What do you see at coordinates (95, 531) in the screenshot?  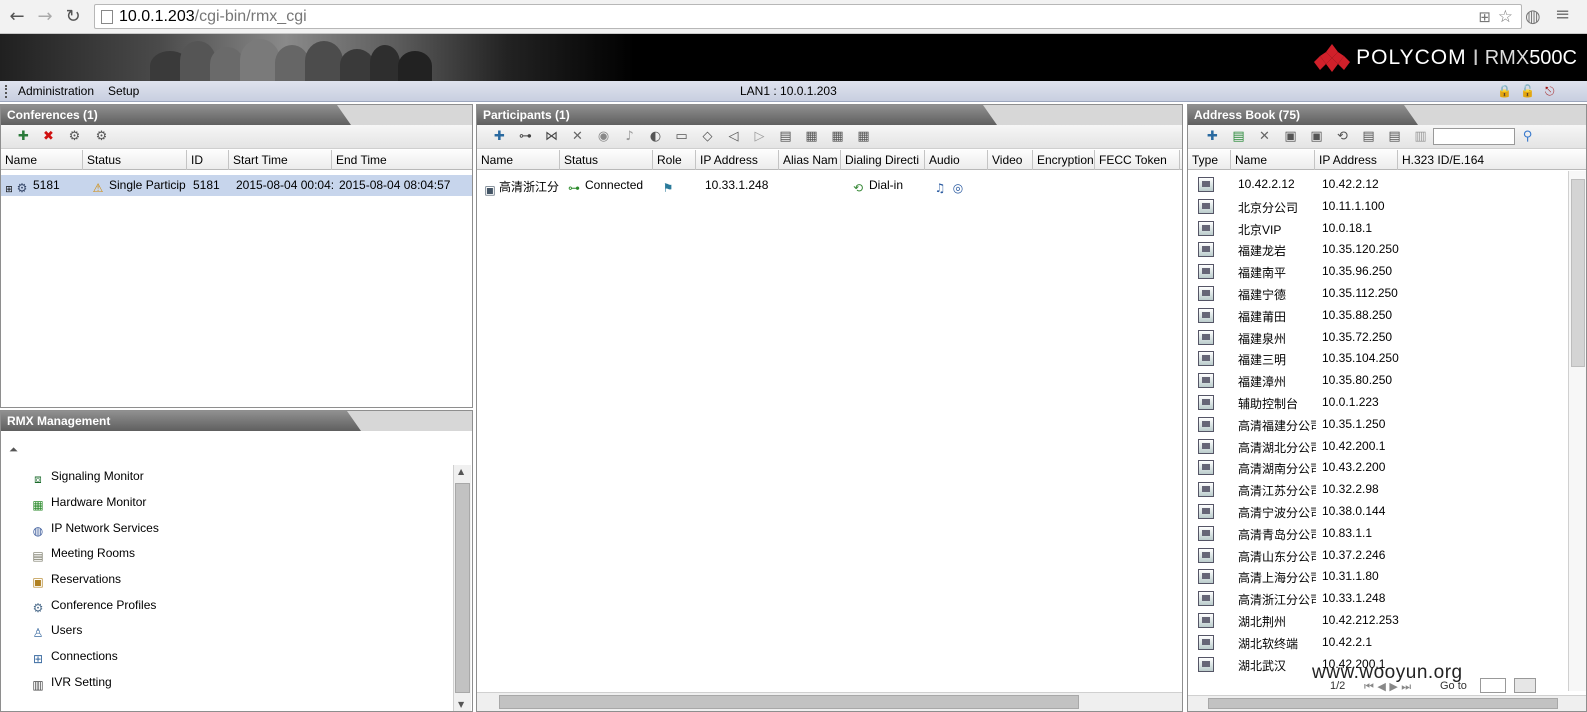 I see `mgmt-item-ip-network-services: ◍ IP Network Services` at bounding box center [95, 531].